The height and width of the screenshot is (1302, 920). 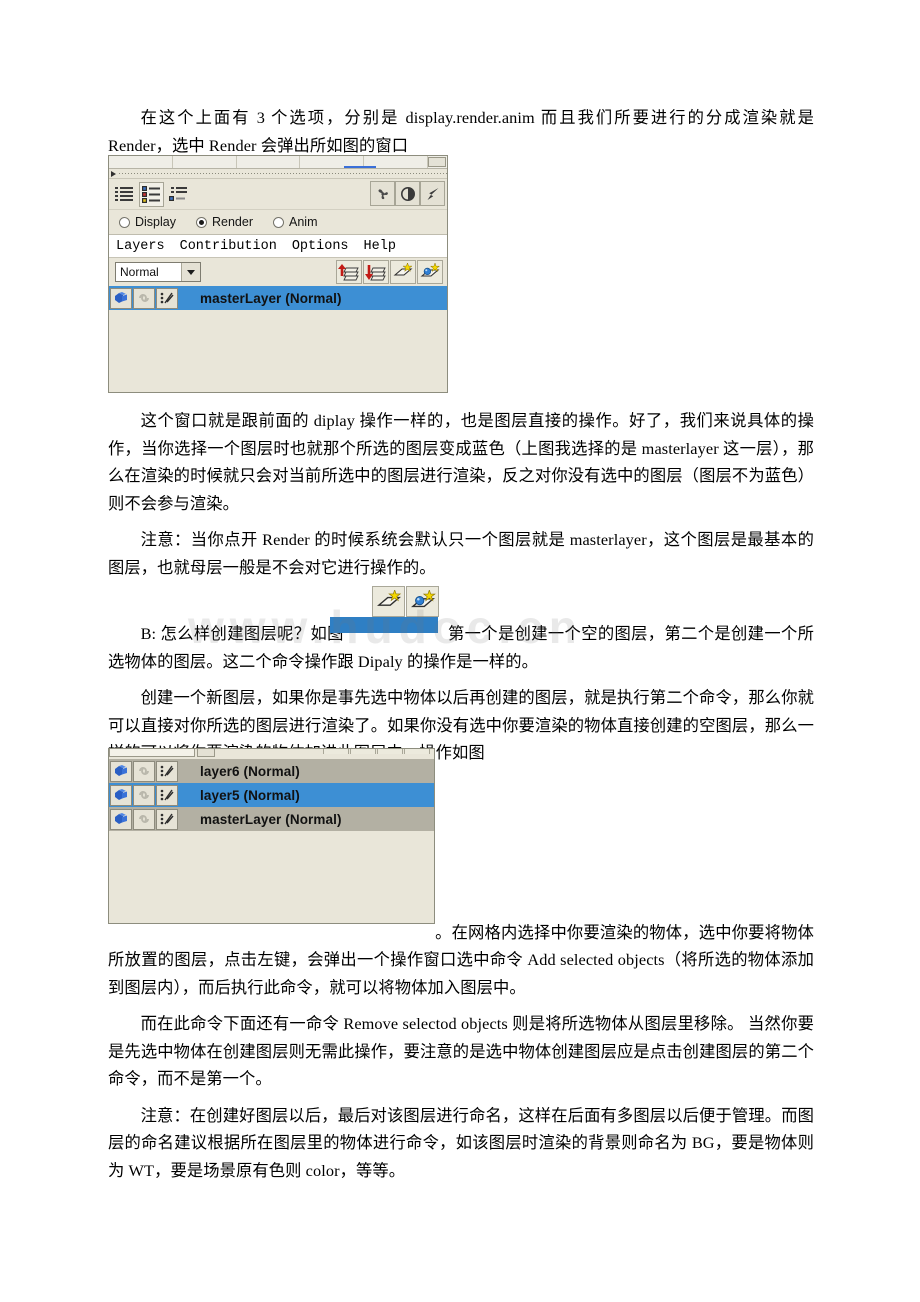 I want to click on layer-editor-menubar: Layers Contribution Options Help, so click(x=278, y=246).